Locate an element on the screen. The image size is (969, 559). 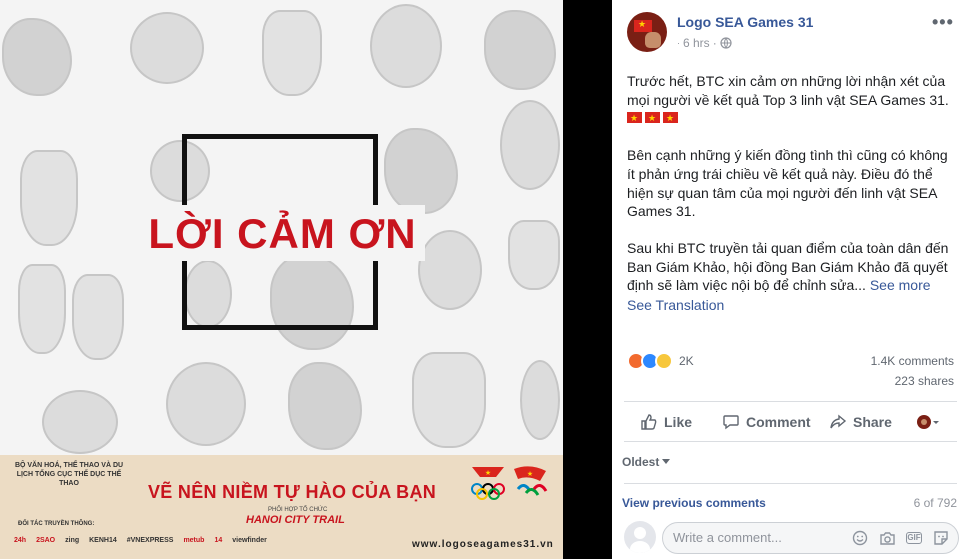
headline-text: LỜI CẢM ƠN is located at coordinates (282, 233).